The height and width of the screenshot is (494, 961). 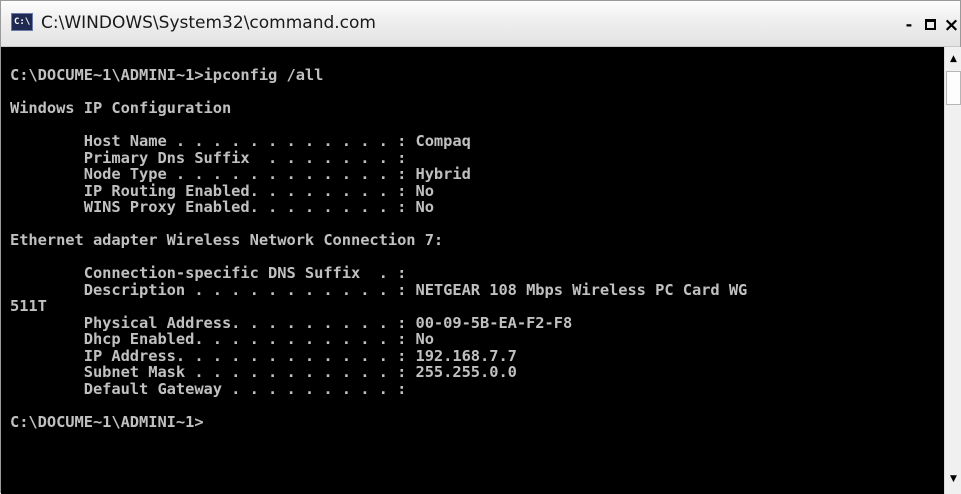 What do you see at coordinates (953, 88) in the screenshot?
I see `scroll-thumb` at bounding box center [953, 88].